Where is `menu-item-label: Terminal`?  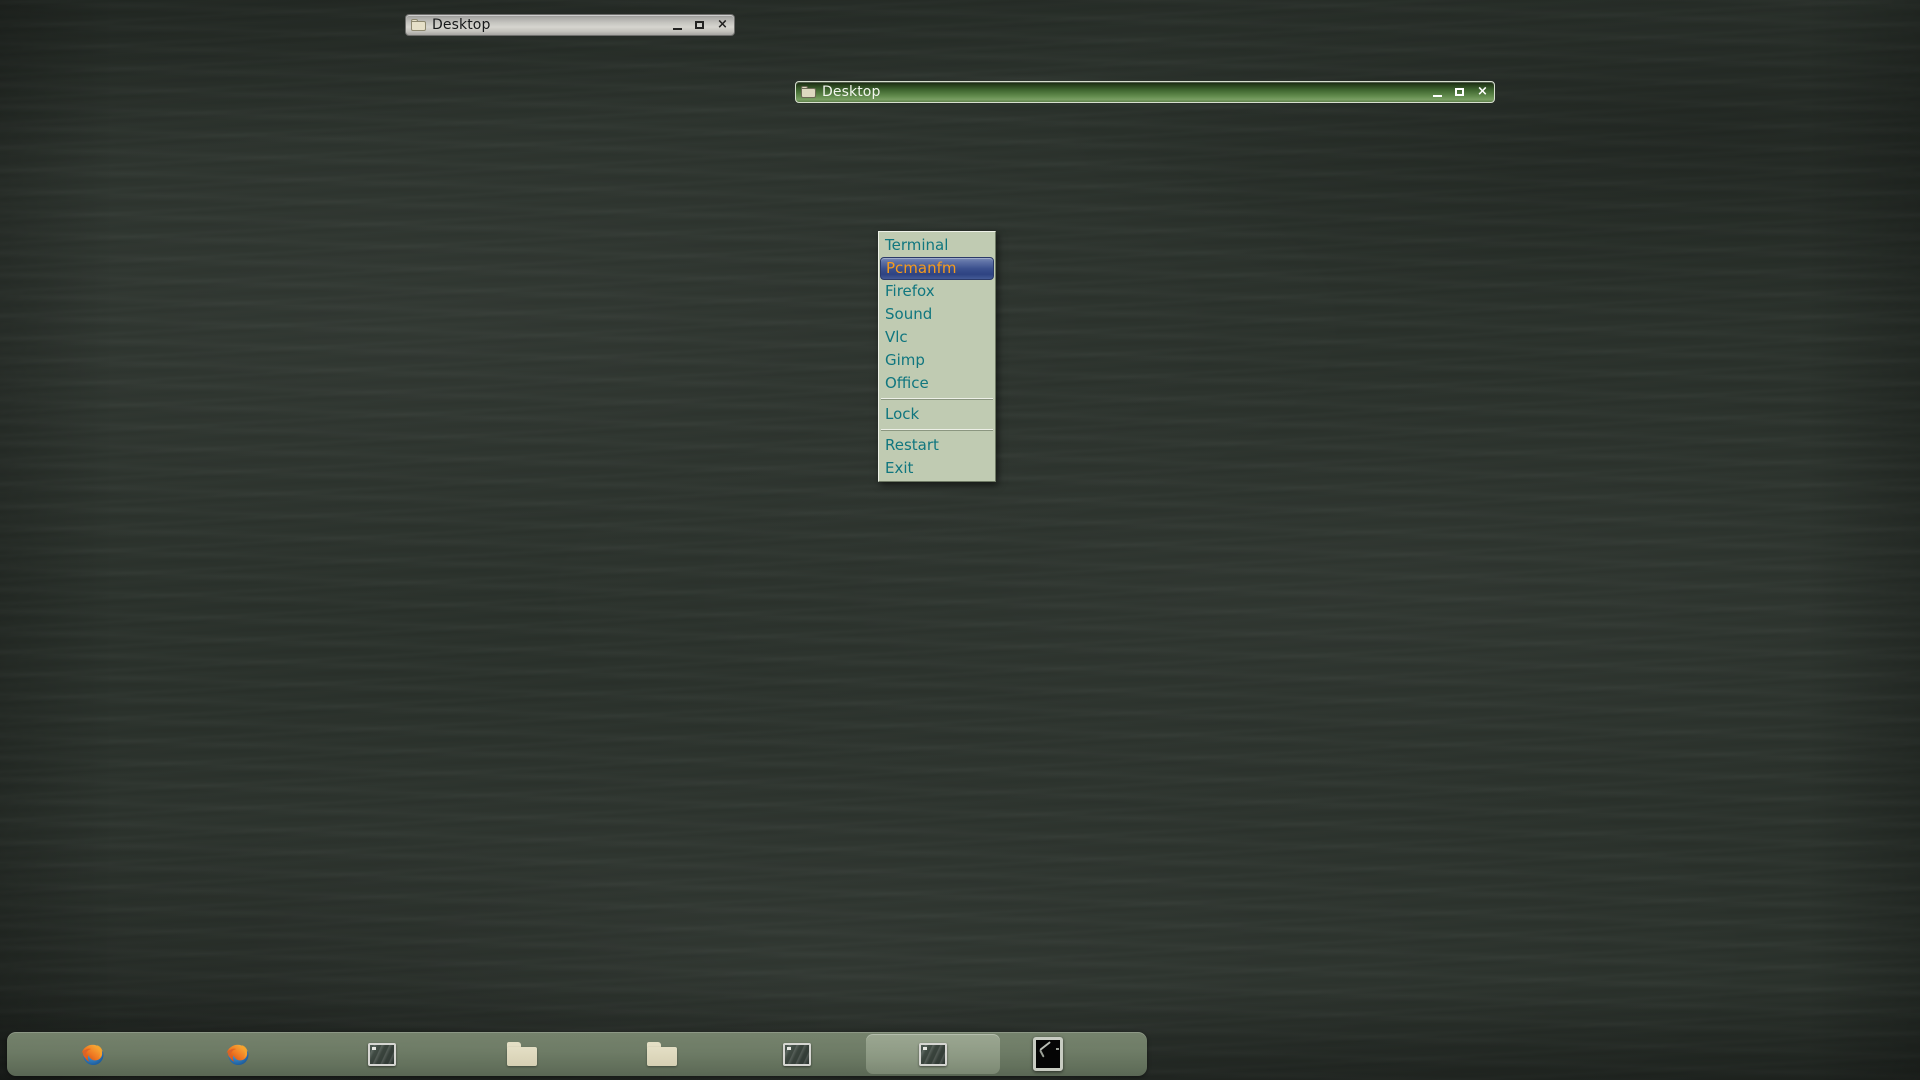 menu-item-label: Terminal is located at coordinates (917, 245).